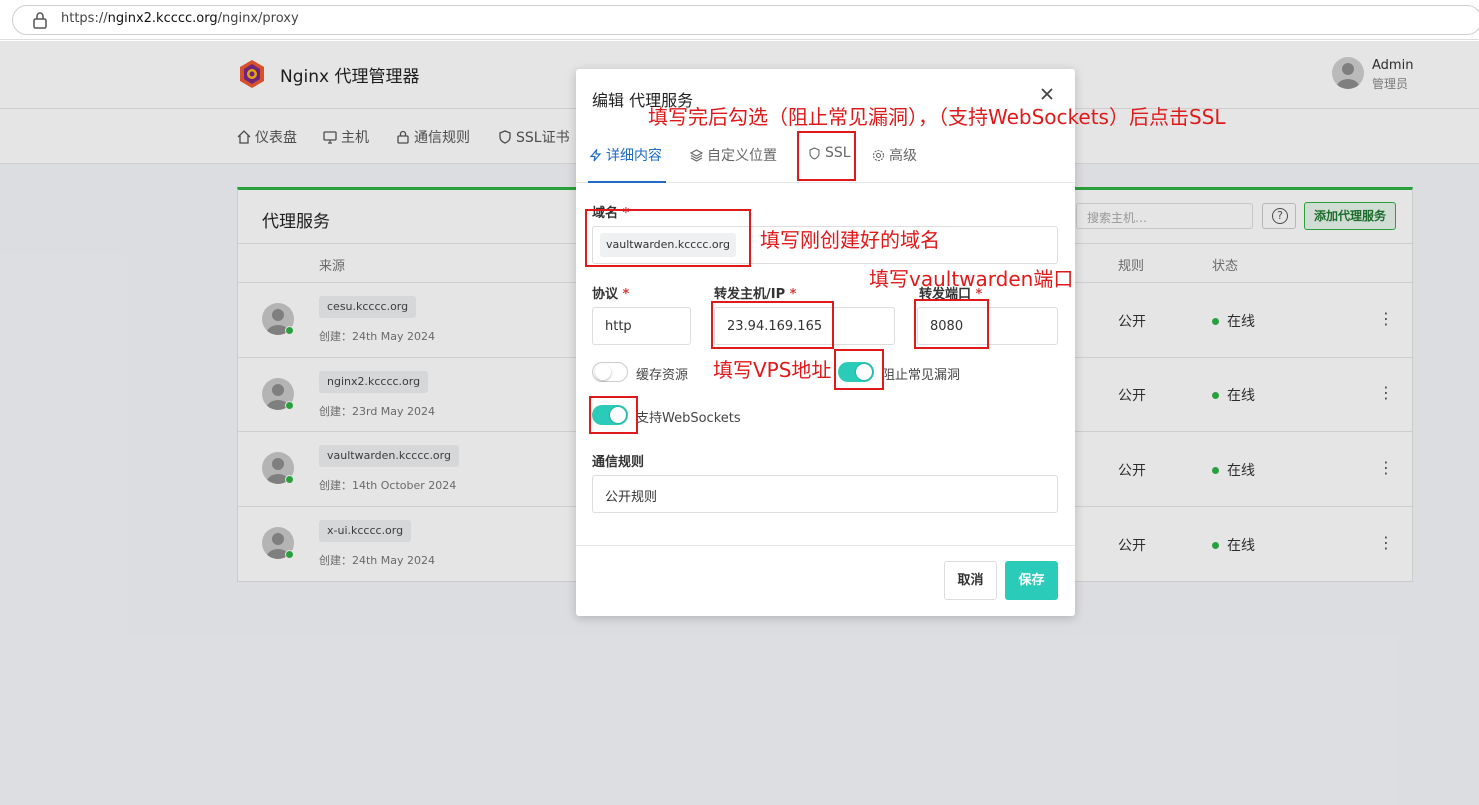  What do you see at coordinates (937, 117) in the screenshot?
I see `annotation-top-note: 填写完后勾选（阻止常见漏洞），（支持WebSockets）后点击SSL` at bounding box center [937, 117].